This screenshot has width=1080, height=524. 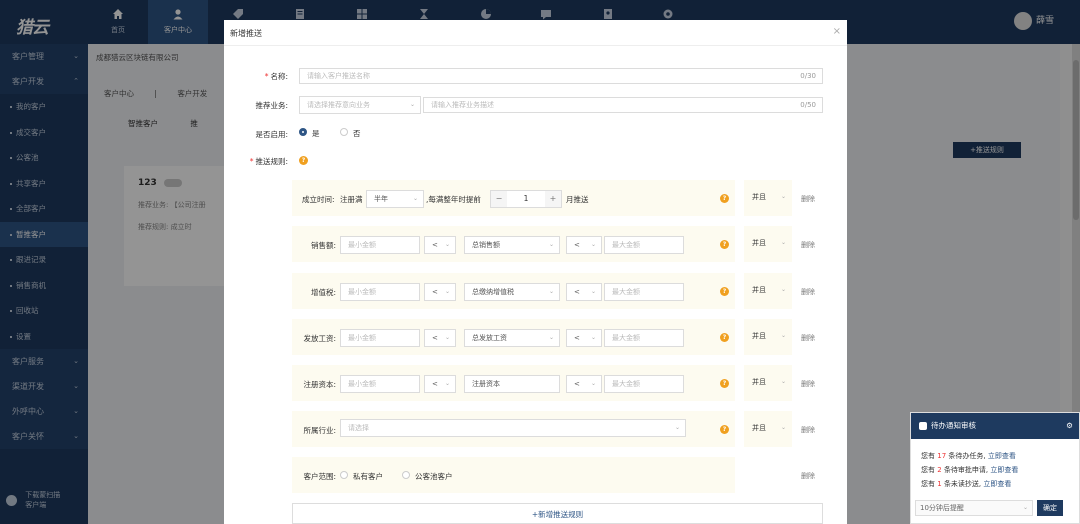 What do you see at coordinates (557, 513) in the screenshot?
I see `add-push-rule-button: +新增推送规则` at bounding box center [557, 513].